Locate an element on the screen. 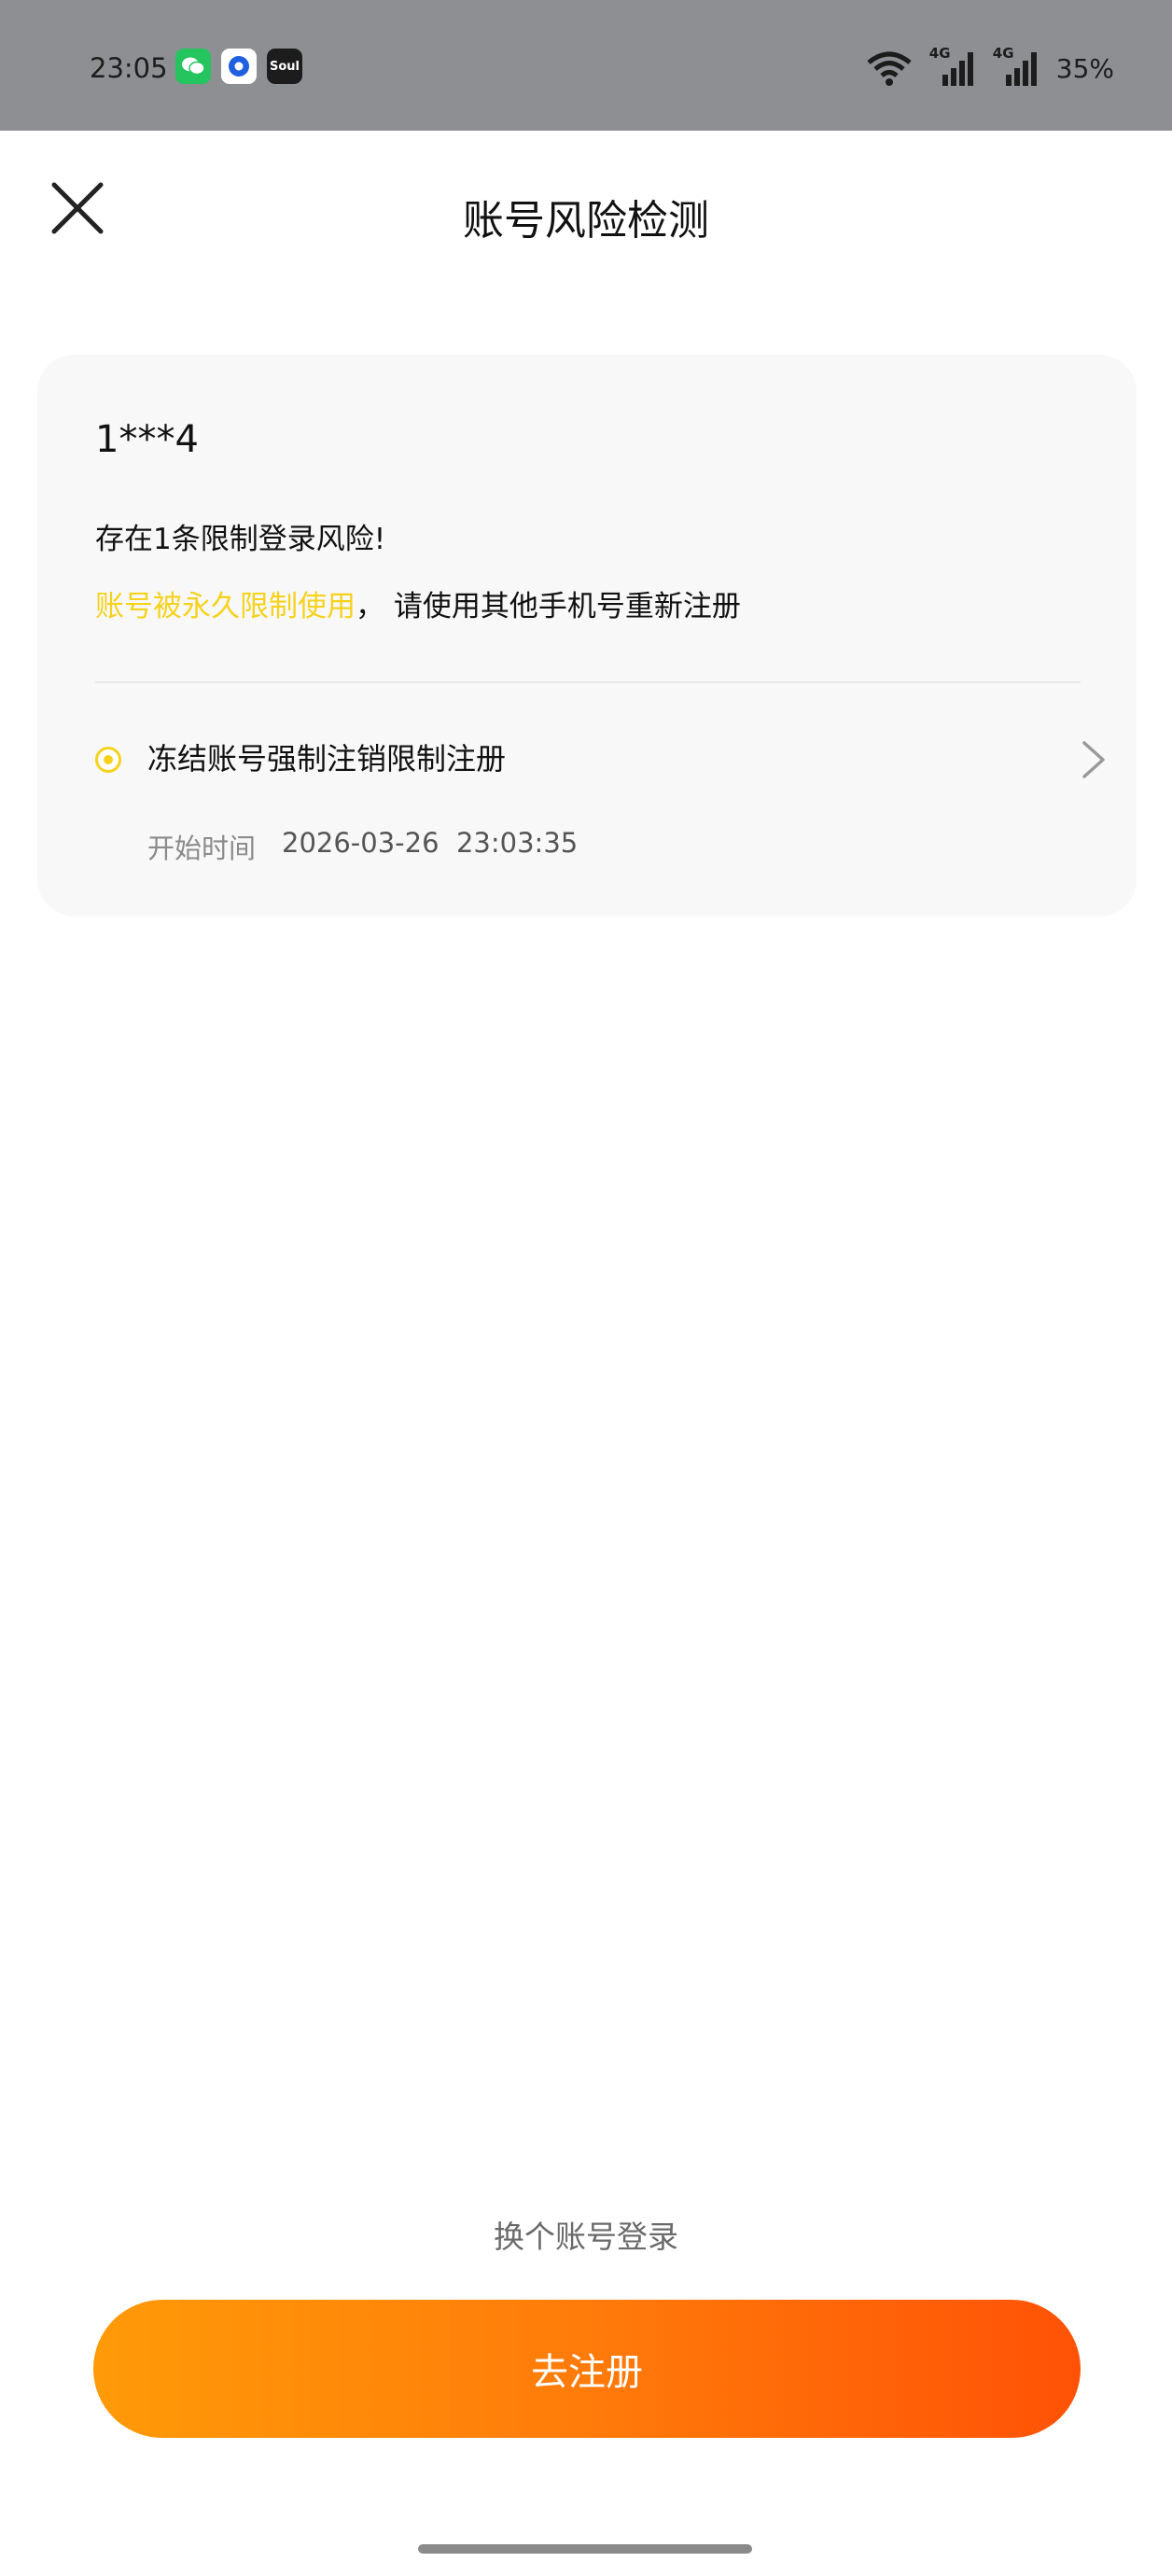 This screenshot has height=2576, width=1172. signal-1-icon: 4G is located at coordinates (952, 66).